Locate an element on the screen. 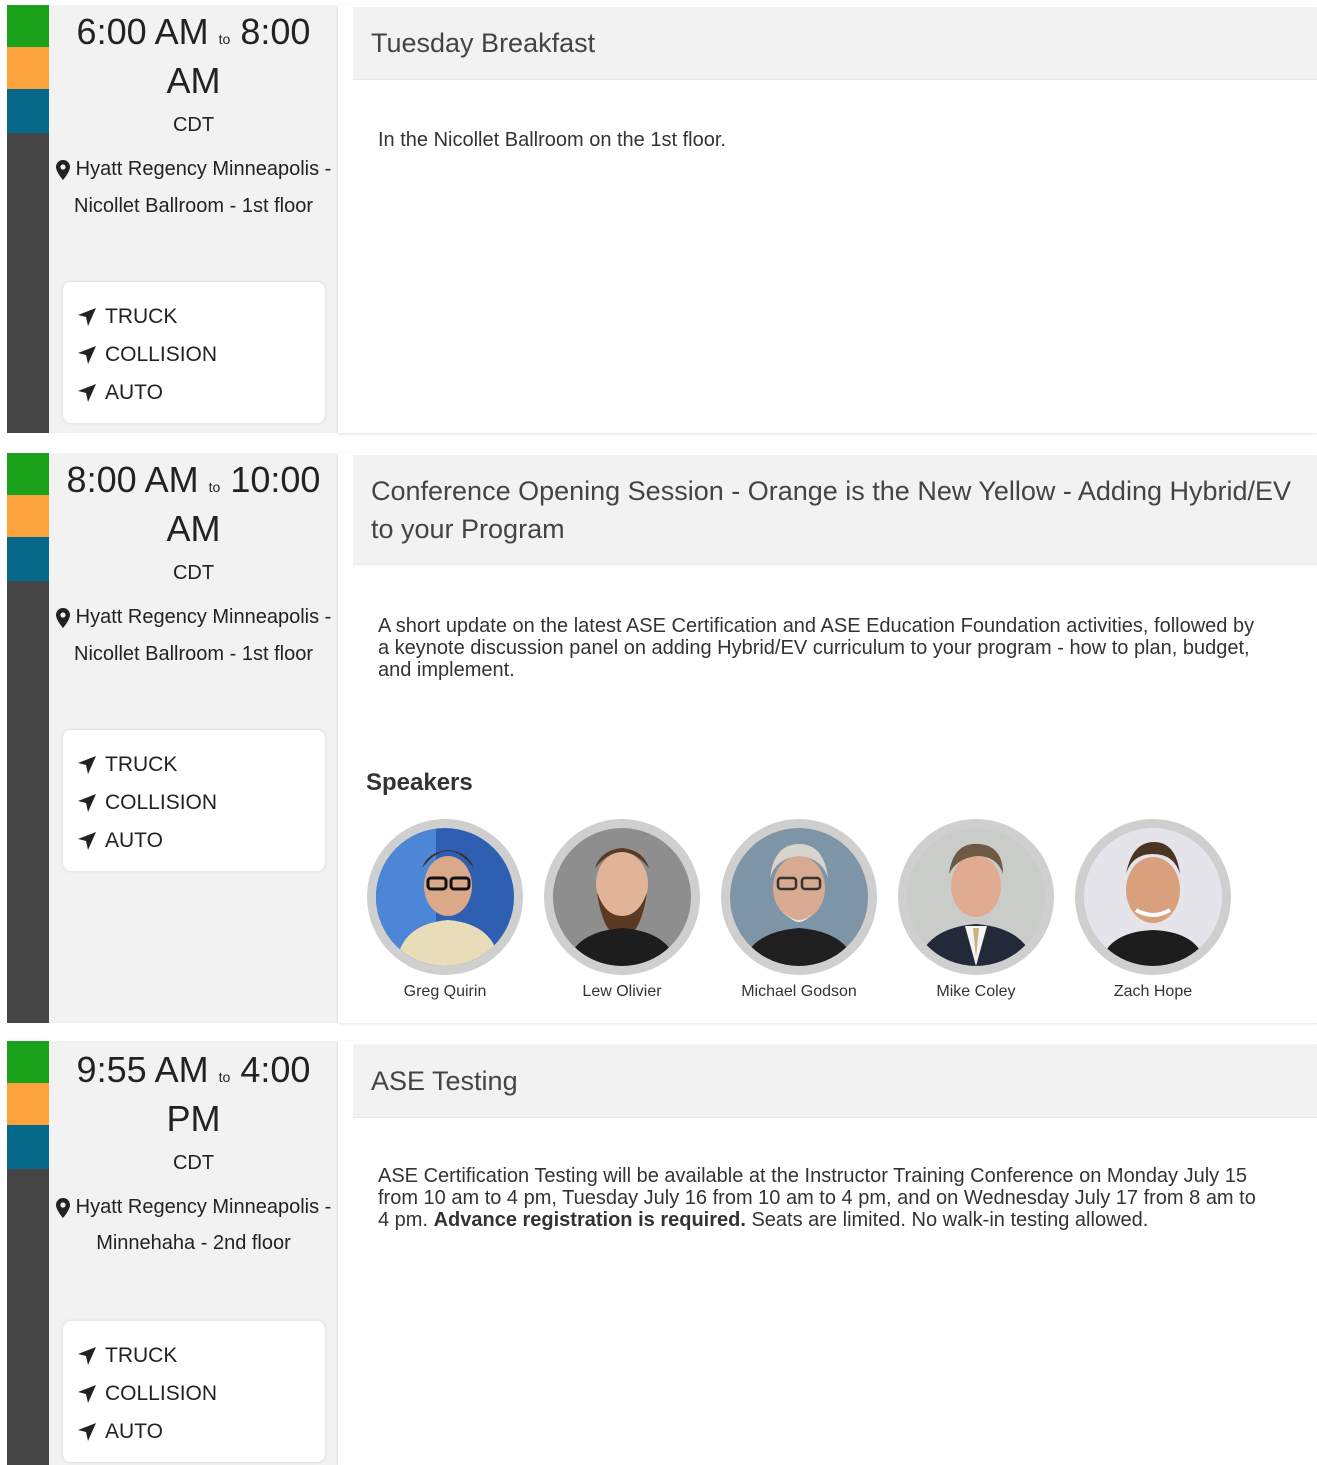 The width and height of the screenshot is (1317, 1465). speaker-card: Greg Quirin is located at coordinates (445, 910).